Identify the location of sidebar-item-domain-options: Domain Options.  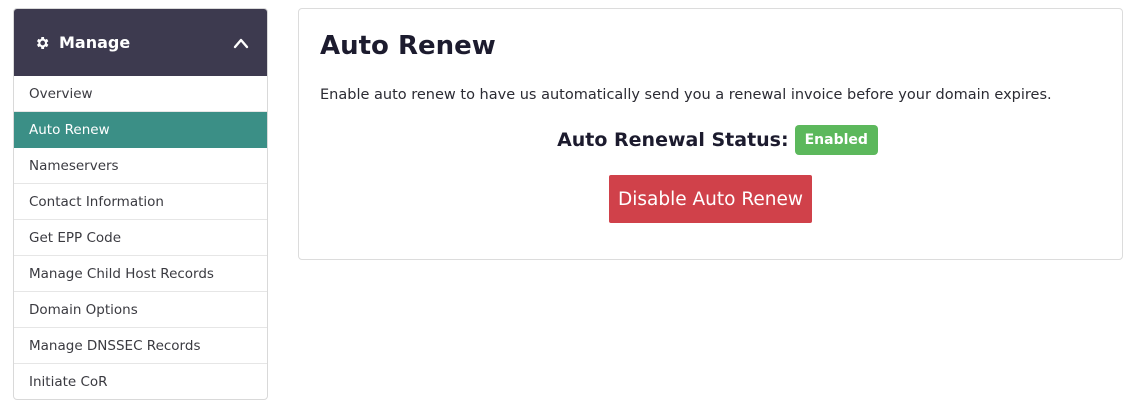
(140, 310).